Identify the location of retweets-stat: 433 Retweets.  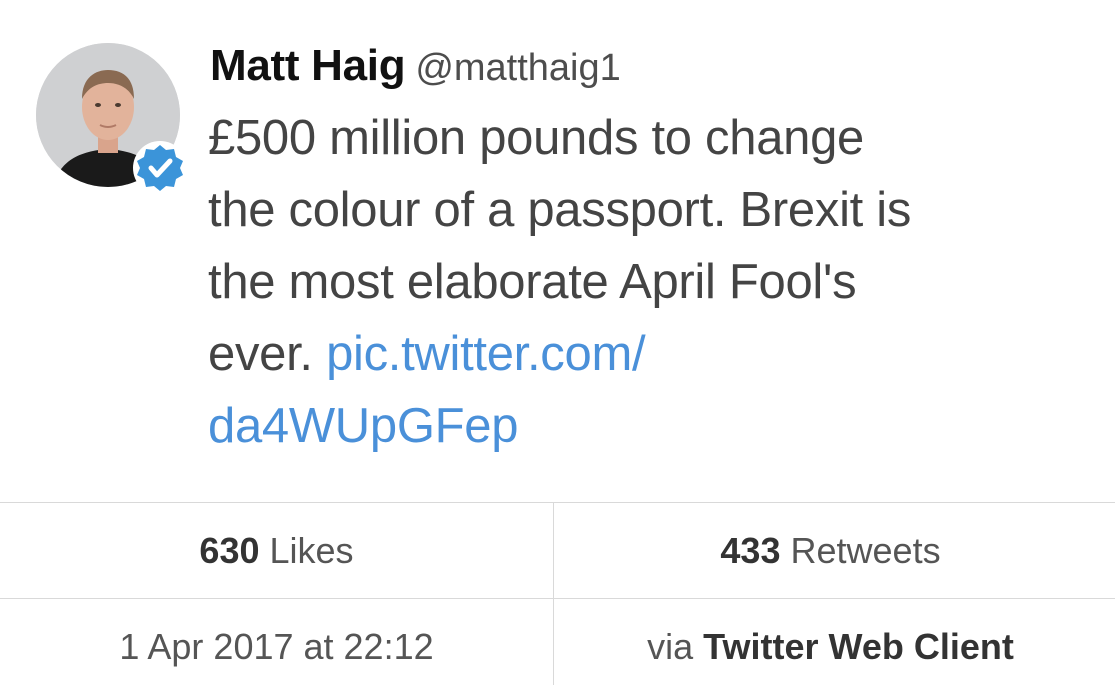
(830, 551).